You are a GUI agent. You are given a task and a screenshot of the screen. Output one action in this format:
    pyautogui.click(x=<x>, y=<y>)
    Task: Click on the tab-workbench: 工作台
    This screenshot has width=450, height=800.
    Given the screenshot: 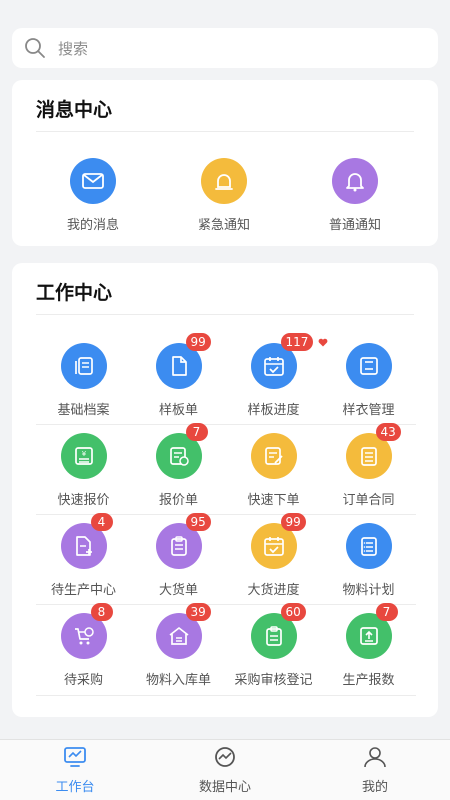 What is the action you would take?
    pyautogui.click(x=75, y=770)
    